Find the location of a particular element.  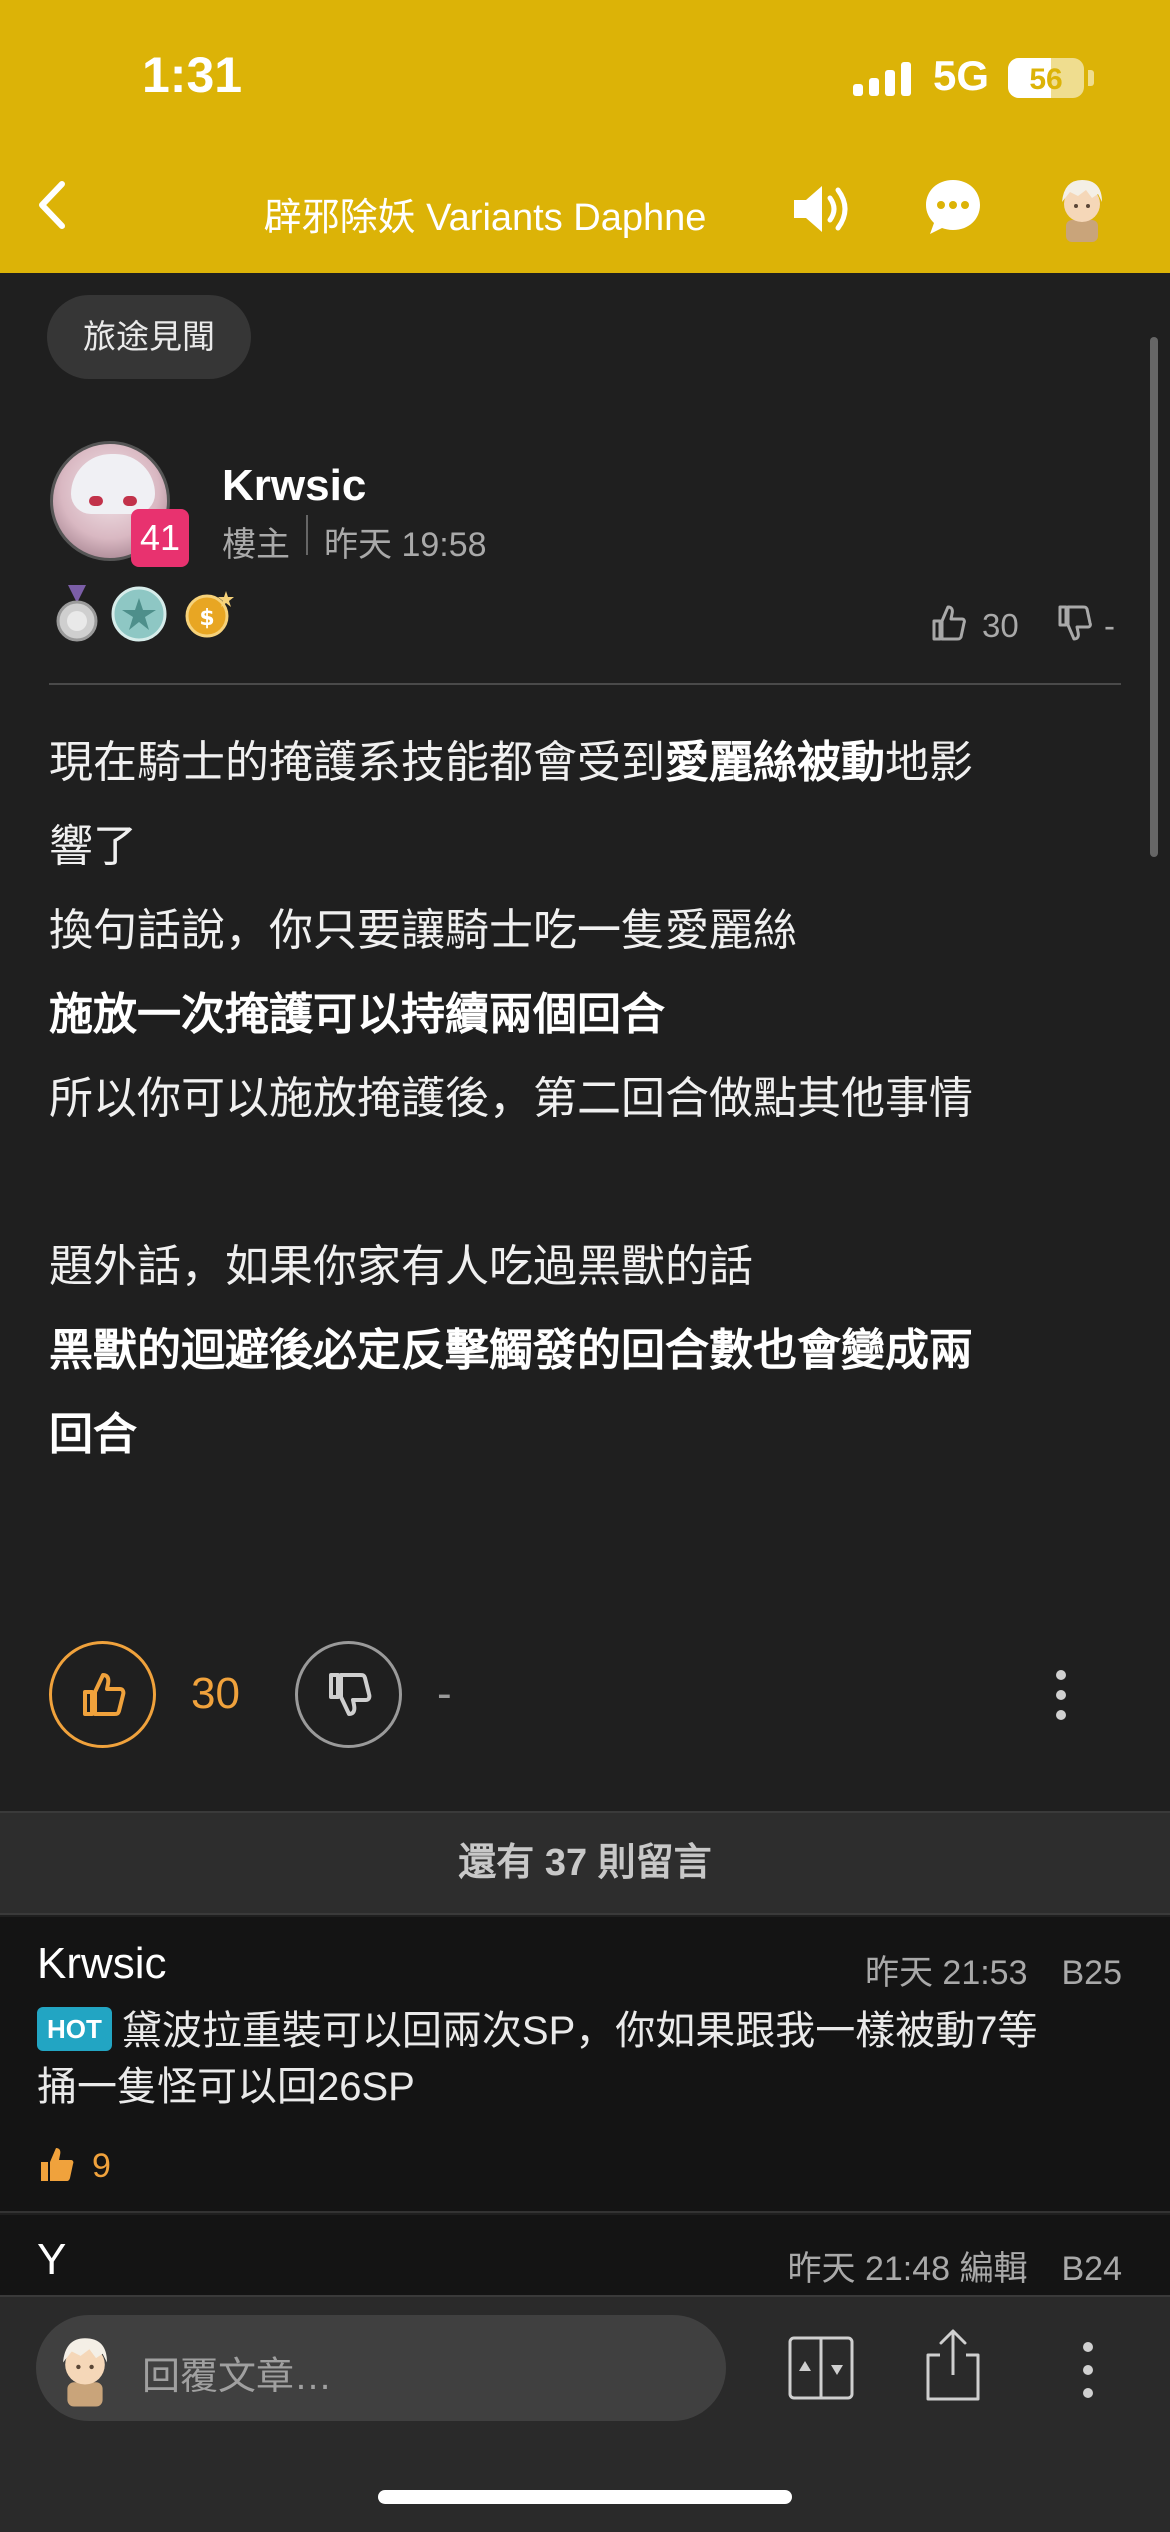

coin-badge-icon: $ is located at coordinates (207, 614).